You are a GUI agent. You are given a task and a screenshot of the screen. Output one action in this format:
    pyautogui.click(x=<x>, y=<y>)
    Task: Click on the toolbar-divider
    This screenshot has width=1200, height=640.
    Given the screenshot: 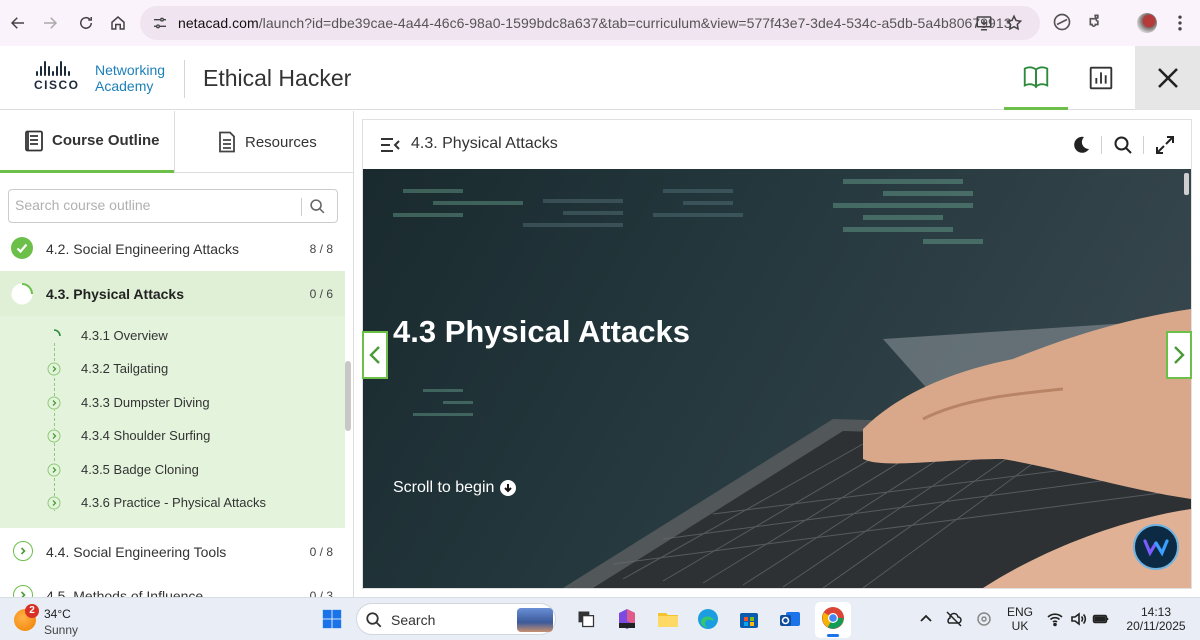 What is the action you would take?
    pyautogui.click(x=1143, y=145)
    